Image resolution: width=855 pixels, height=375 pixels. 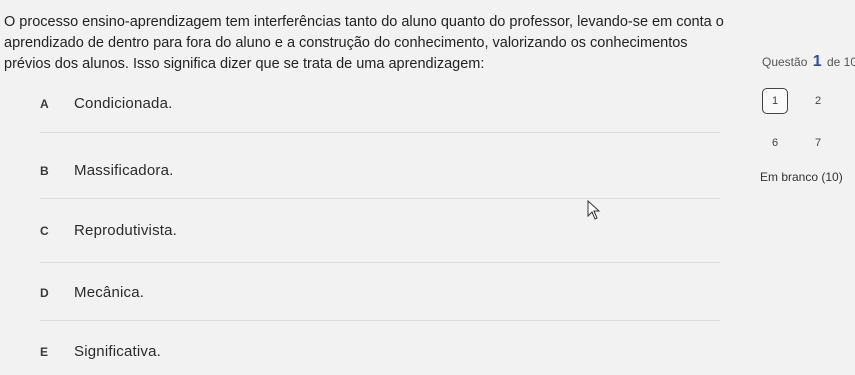 I want to click on question-number-7: 7, so click(x=818, y=143).